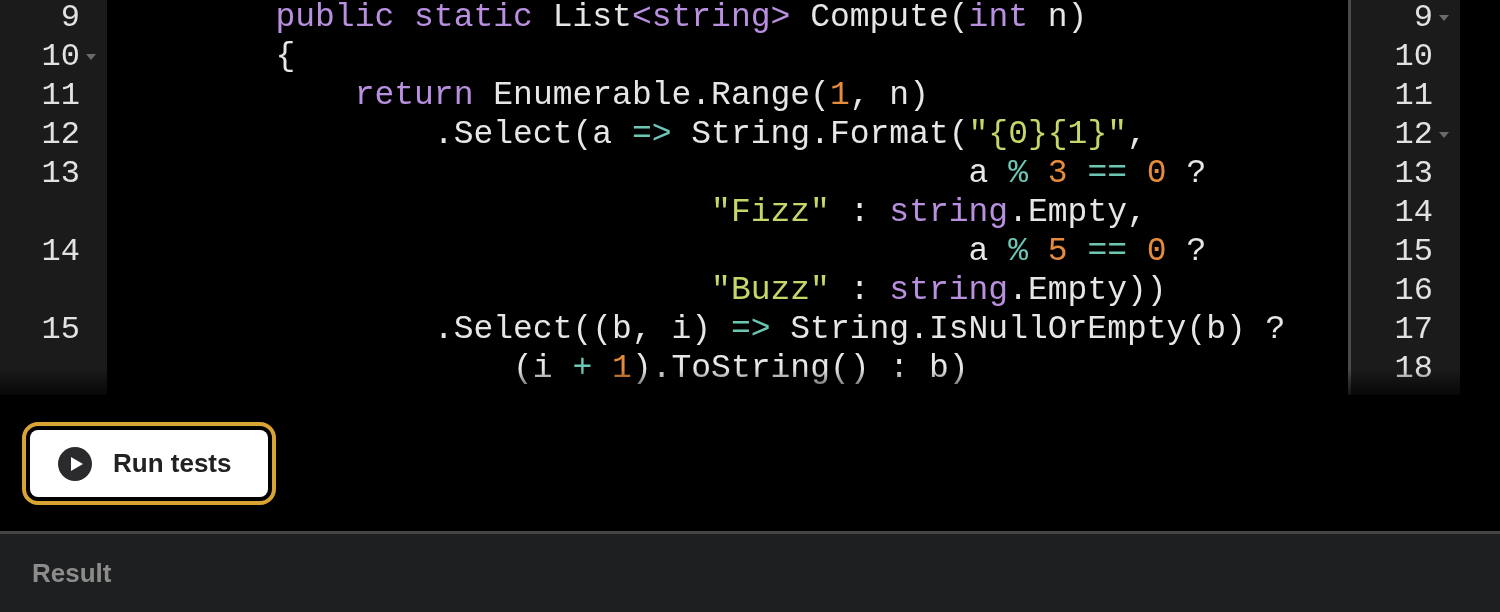  I want to click on line-number: 17, so click(1413, 329).